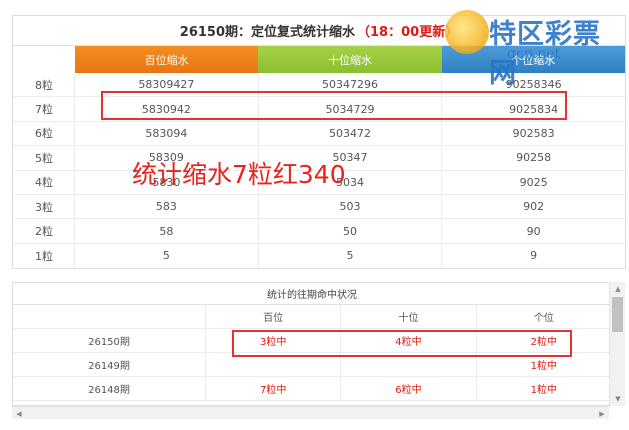 Image resolution: width=629 pixels, height=430 pixels. Describe the element at coordinates (351, 109) in the screenshot. I see `cell-tens: 5034729` at that location.